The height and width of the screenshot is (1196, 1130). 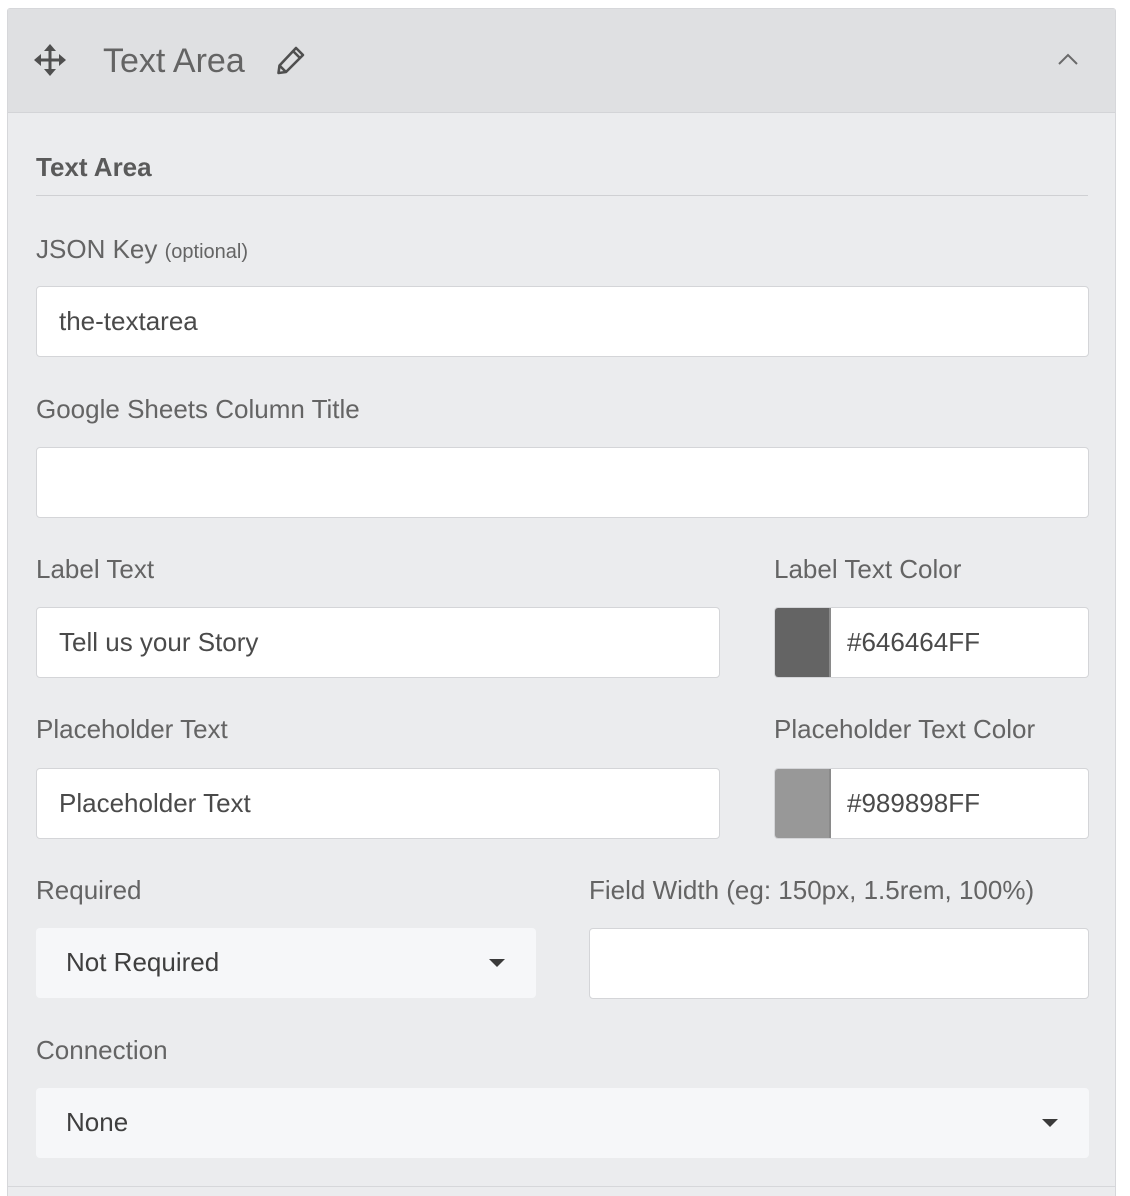 What do you see at coordinates (97, 1122) in the screenshot?
I see `connection-selected-value: None` at bounding box center [97, 1122].